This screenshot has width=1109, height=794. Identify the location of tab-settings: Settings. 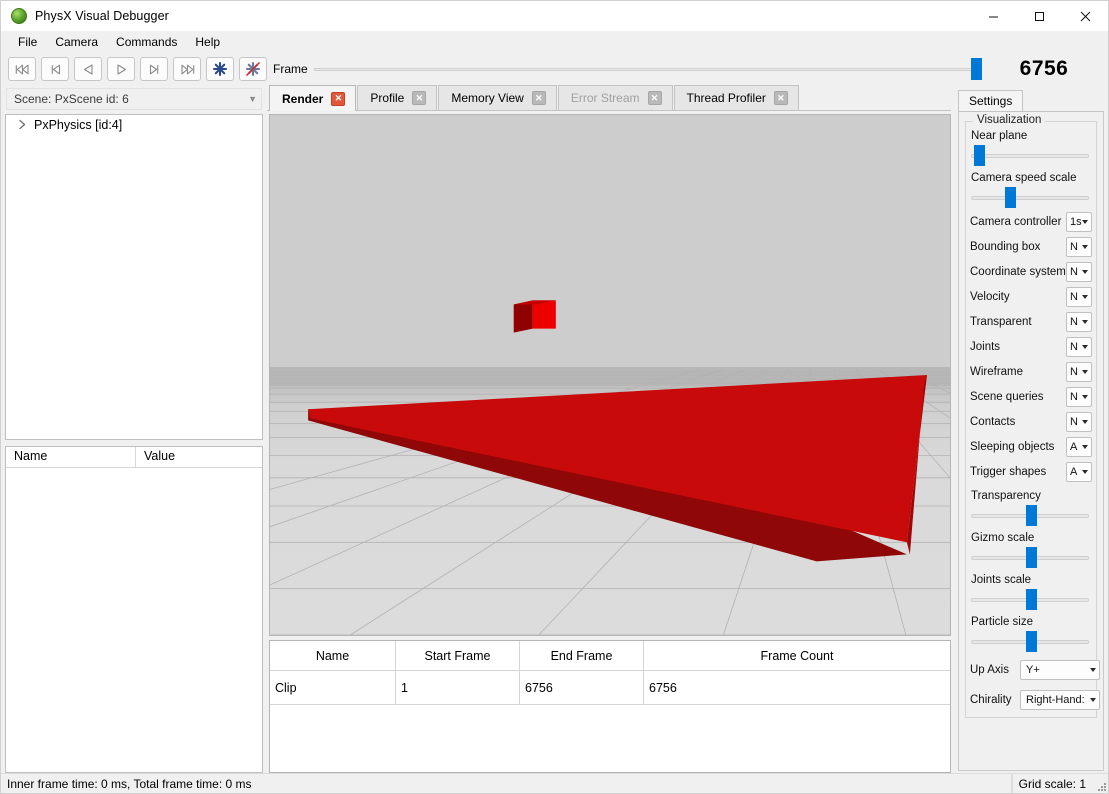
(991, 100).